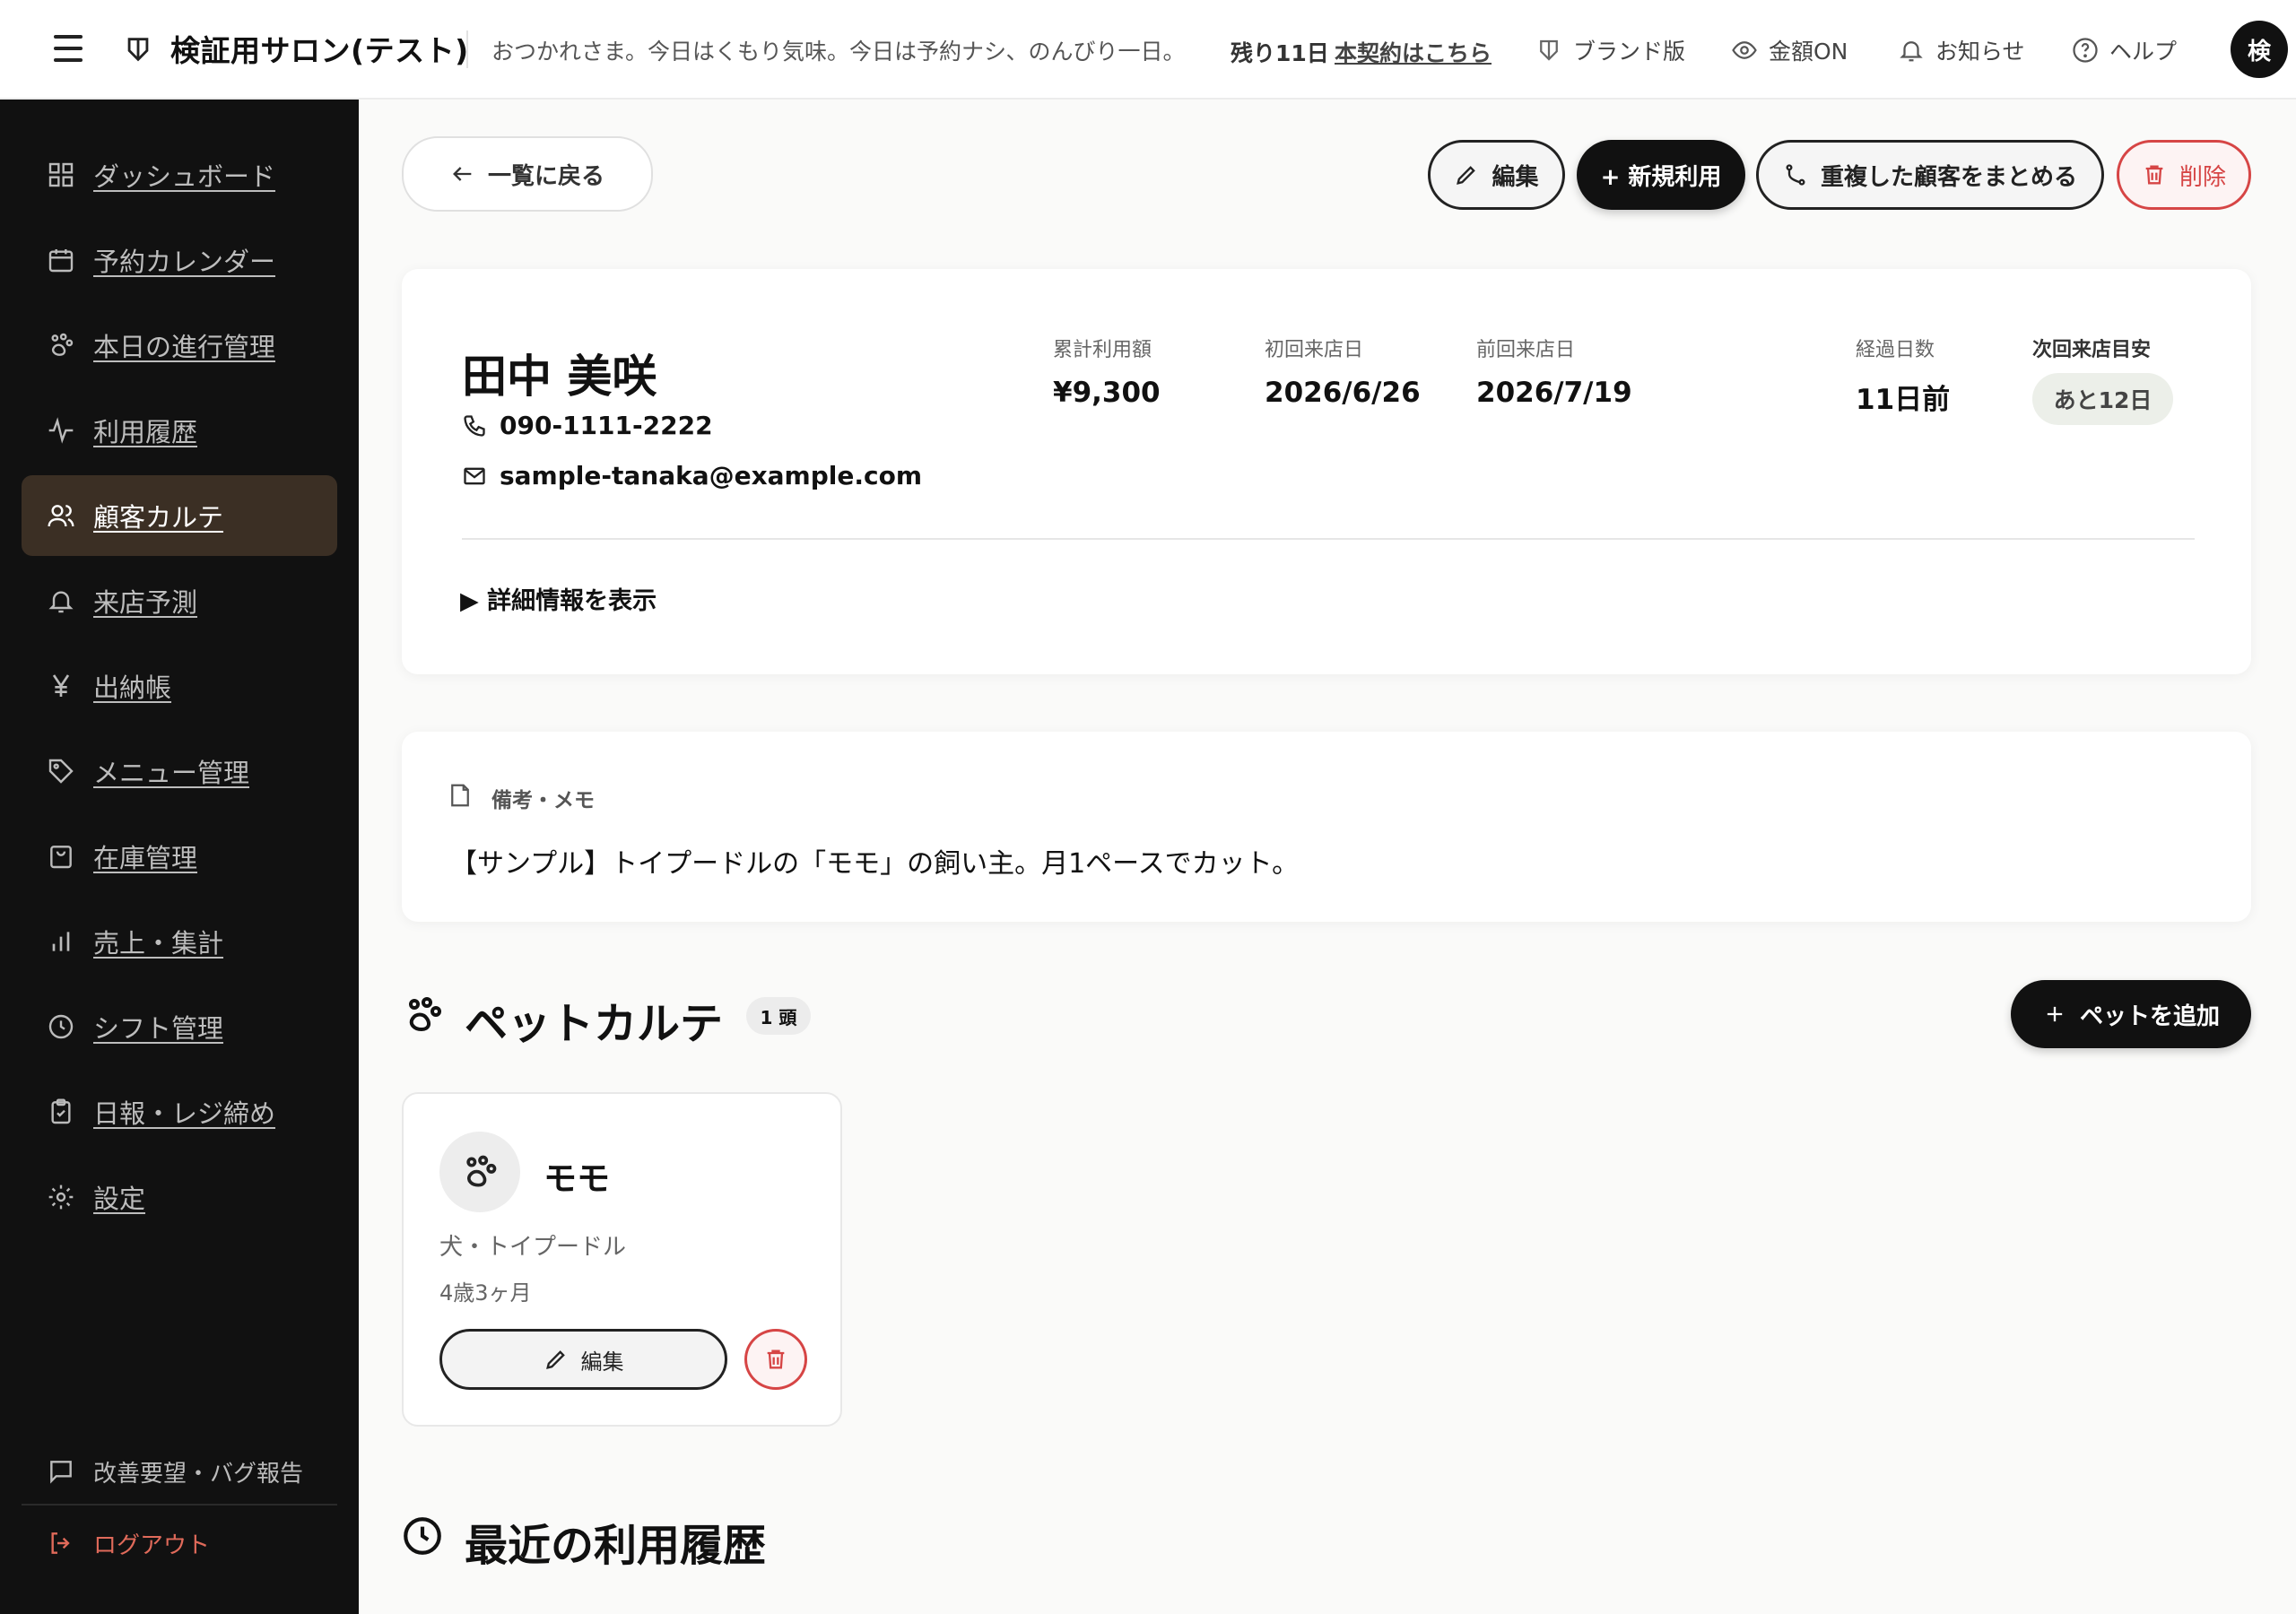 The image size is (2296, 1614). What do you see at coordinates (533, 1247) in the screenshot?
I see `pet-breed: 犬・トイプードル` at bounding box center [533, 1247].